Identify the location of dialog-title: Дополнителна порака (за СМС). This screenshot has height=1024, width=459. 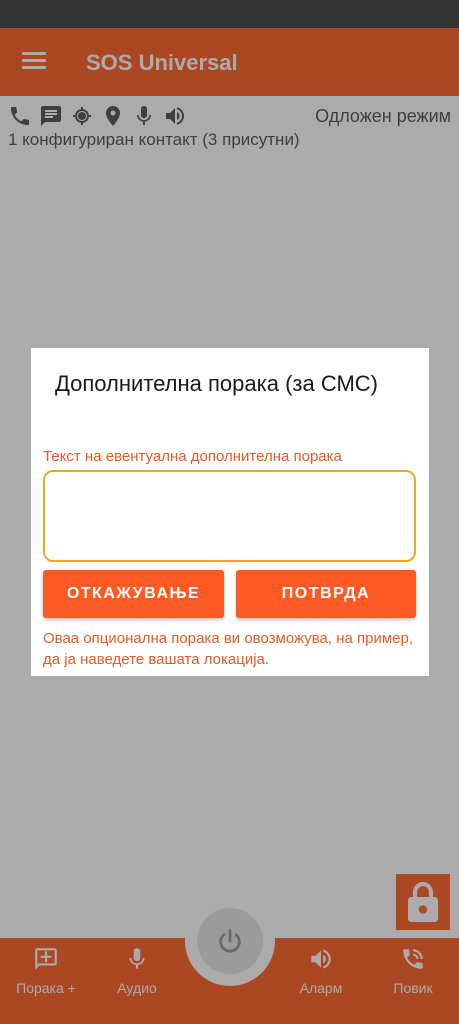
(217, 383).